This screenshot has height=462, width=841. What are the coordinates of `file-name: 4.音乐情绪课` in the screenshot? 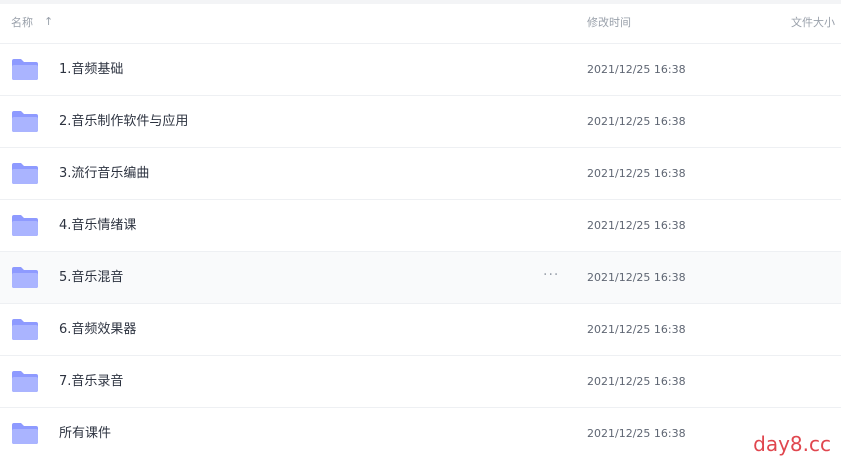 It's located at (97, 226).